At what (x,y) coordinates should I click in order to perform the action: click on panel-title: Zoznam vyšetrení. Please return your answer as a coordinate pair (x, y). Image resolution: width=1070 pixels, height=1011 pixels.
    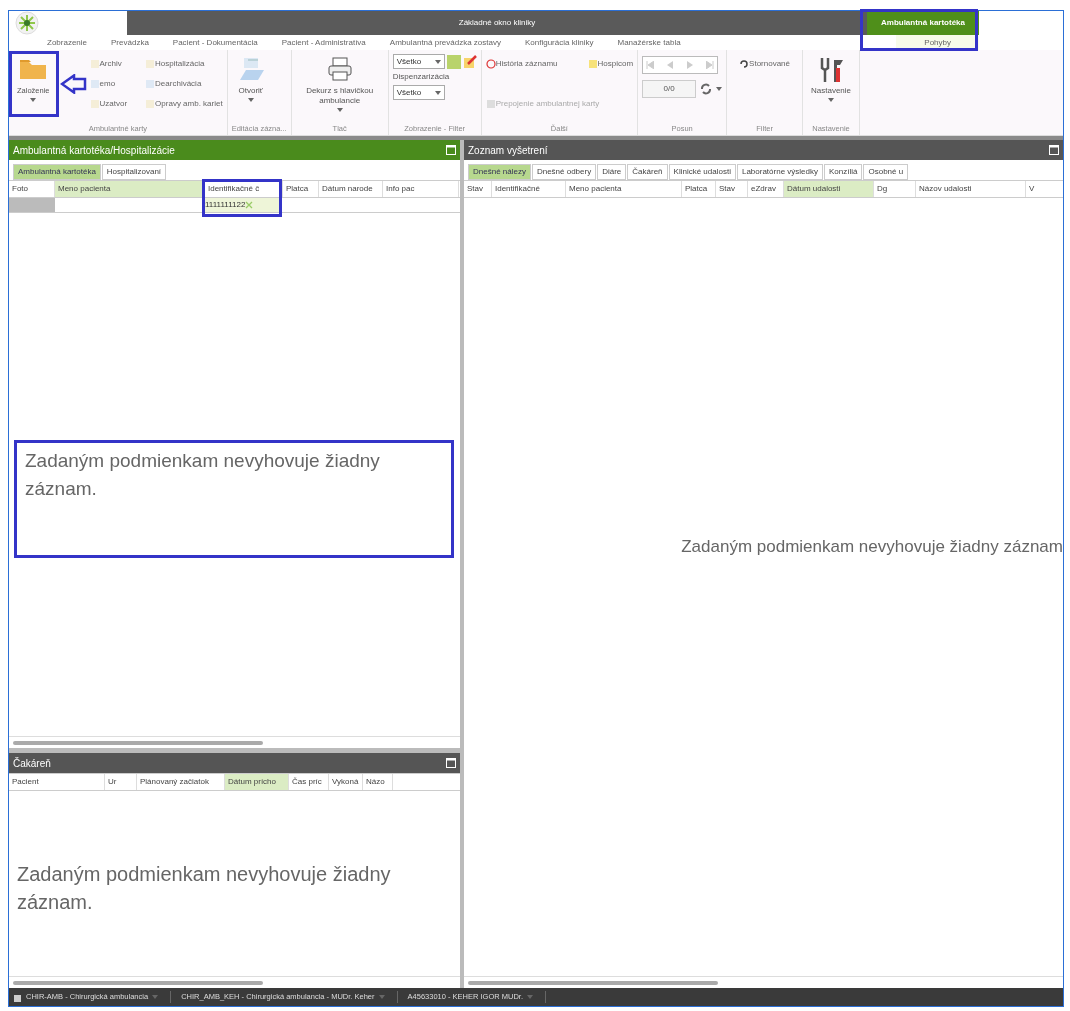
    Looking at the image, I should click on (508, 150).